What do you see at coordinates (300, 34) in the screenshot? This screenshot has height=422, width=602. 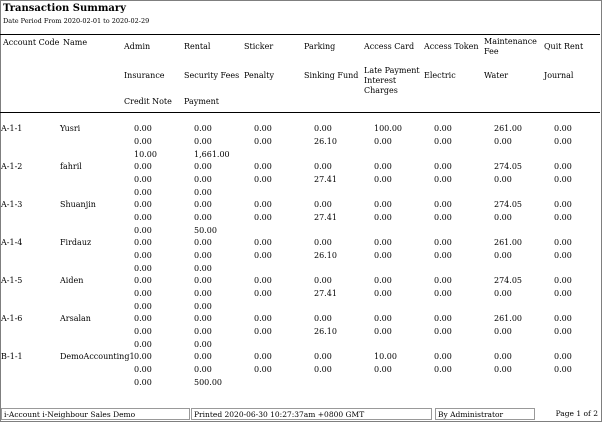 I see `header-top-rule` at bounding box center [300, 34].